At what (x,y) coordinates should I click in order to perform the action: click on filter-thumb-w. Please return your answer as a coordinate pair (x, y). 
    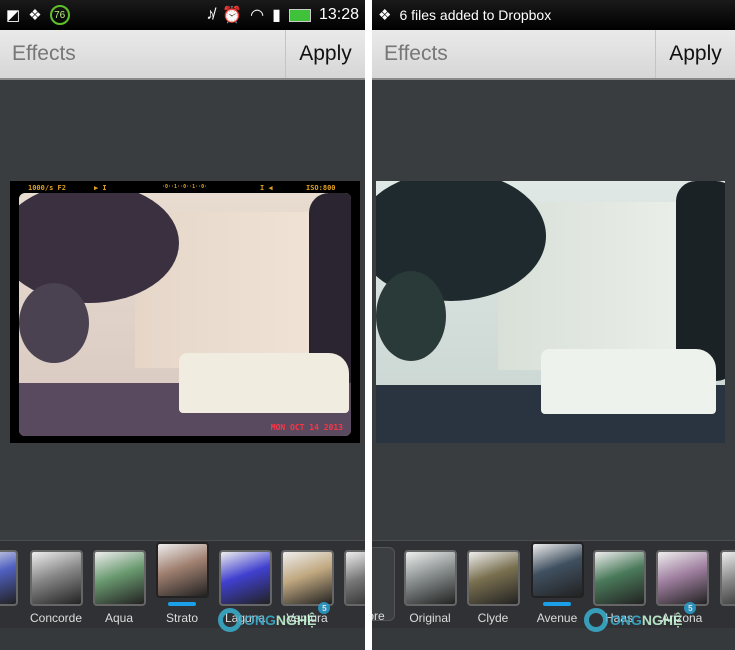
    Looking at the image, I should click on (9, 578).